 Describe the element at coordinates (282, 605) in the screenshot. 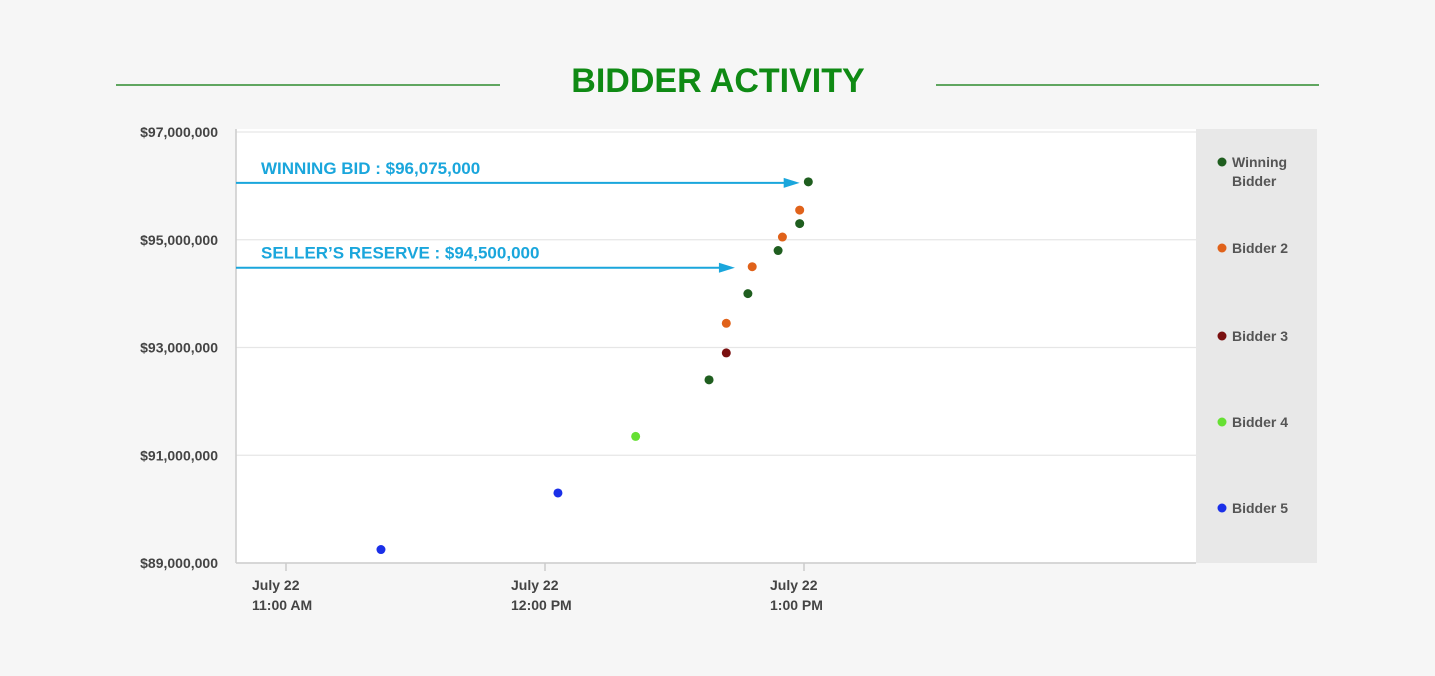

I see `x-tick-label-time: 11:00 AM` at that location.